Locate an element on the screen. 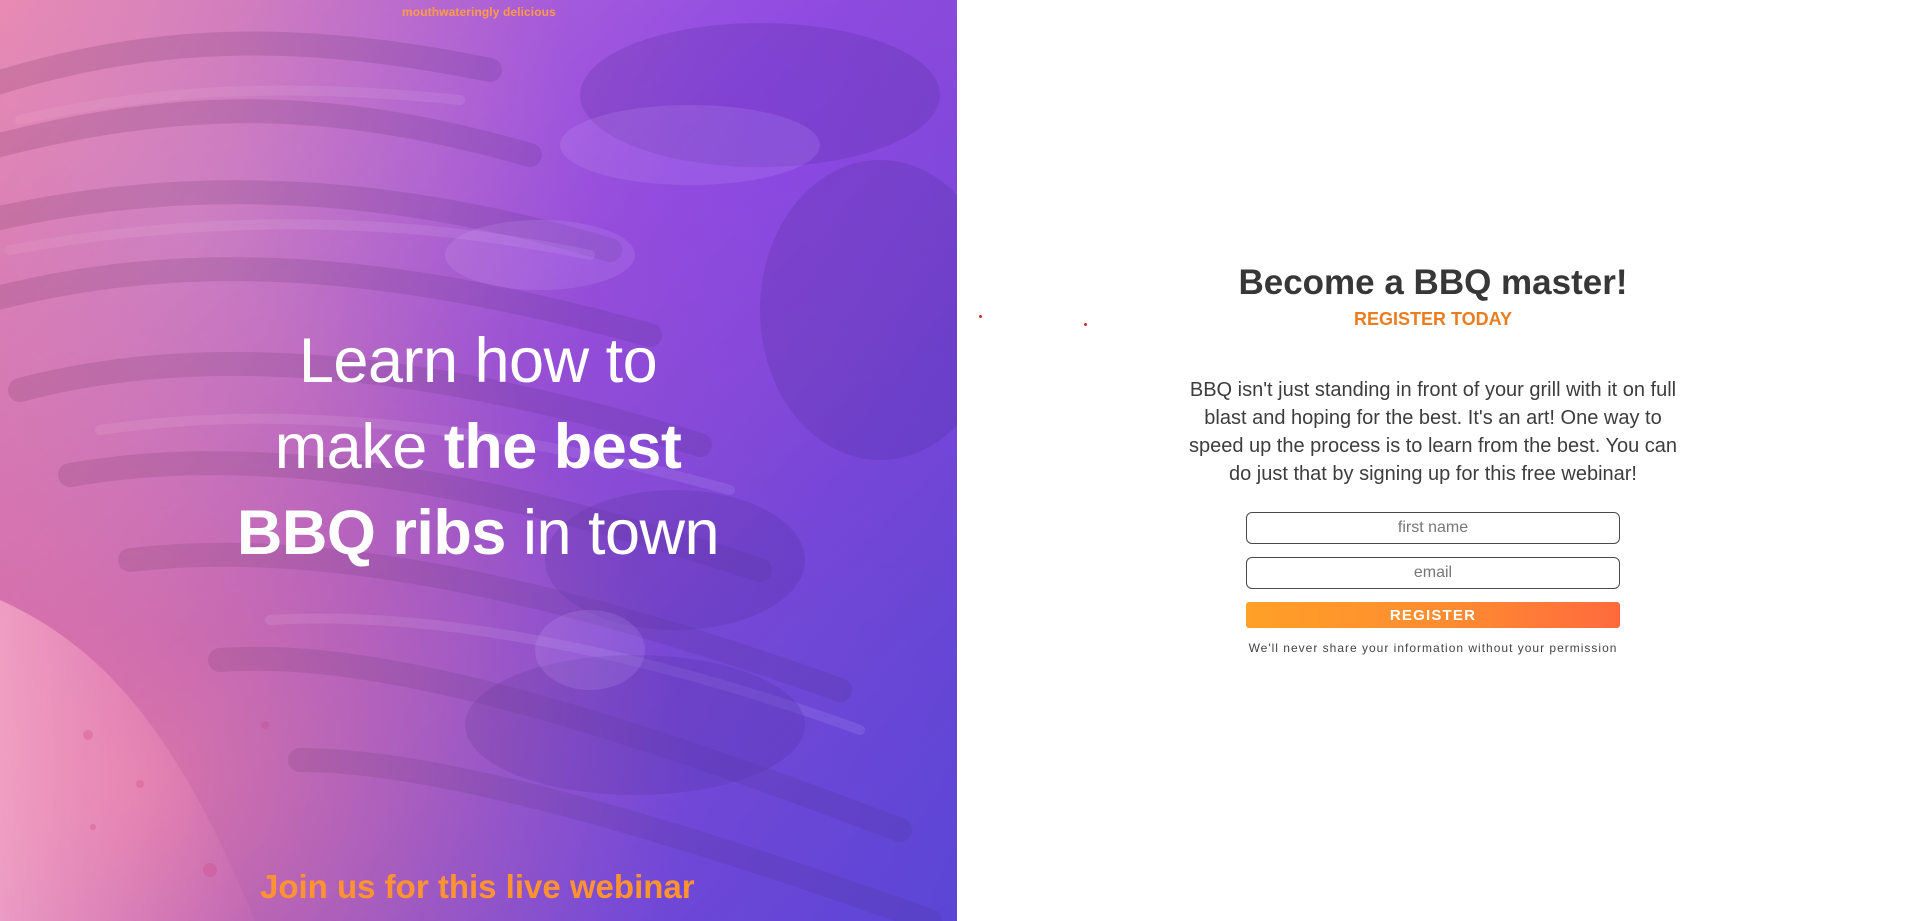 This screenshot has width=1908, height=921. hero-heading-line-3-bold: BBQ ribs is located at coordinates (371, 533).